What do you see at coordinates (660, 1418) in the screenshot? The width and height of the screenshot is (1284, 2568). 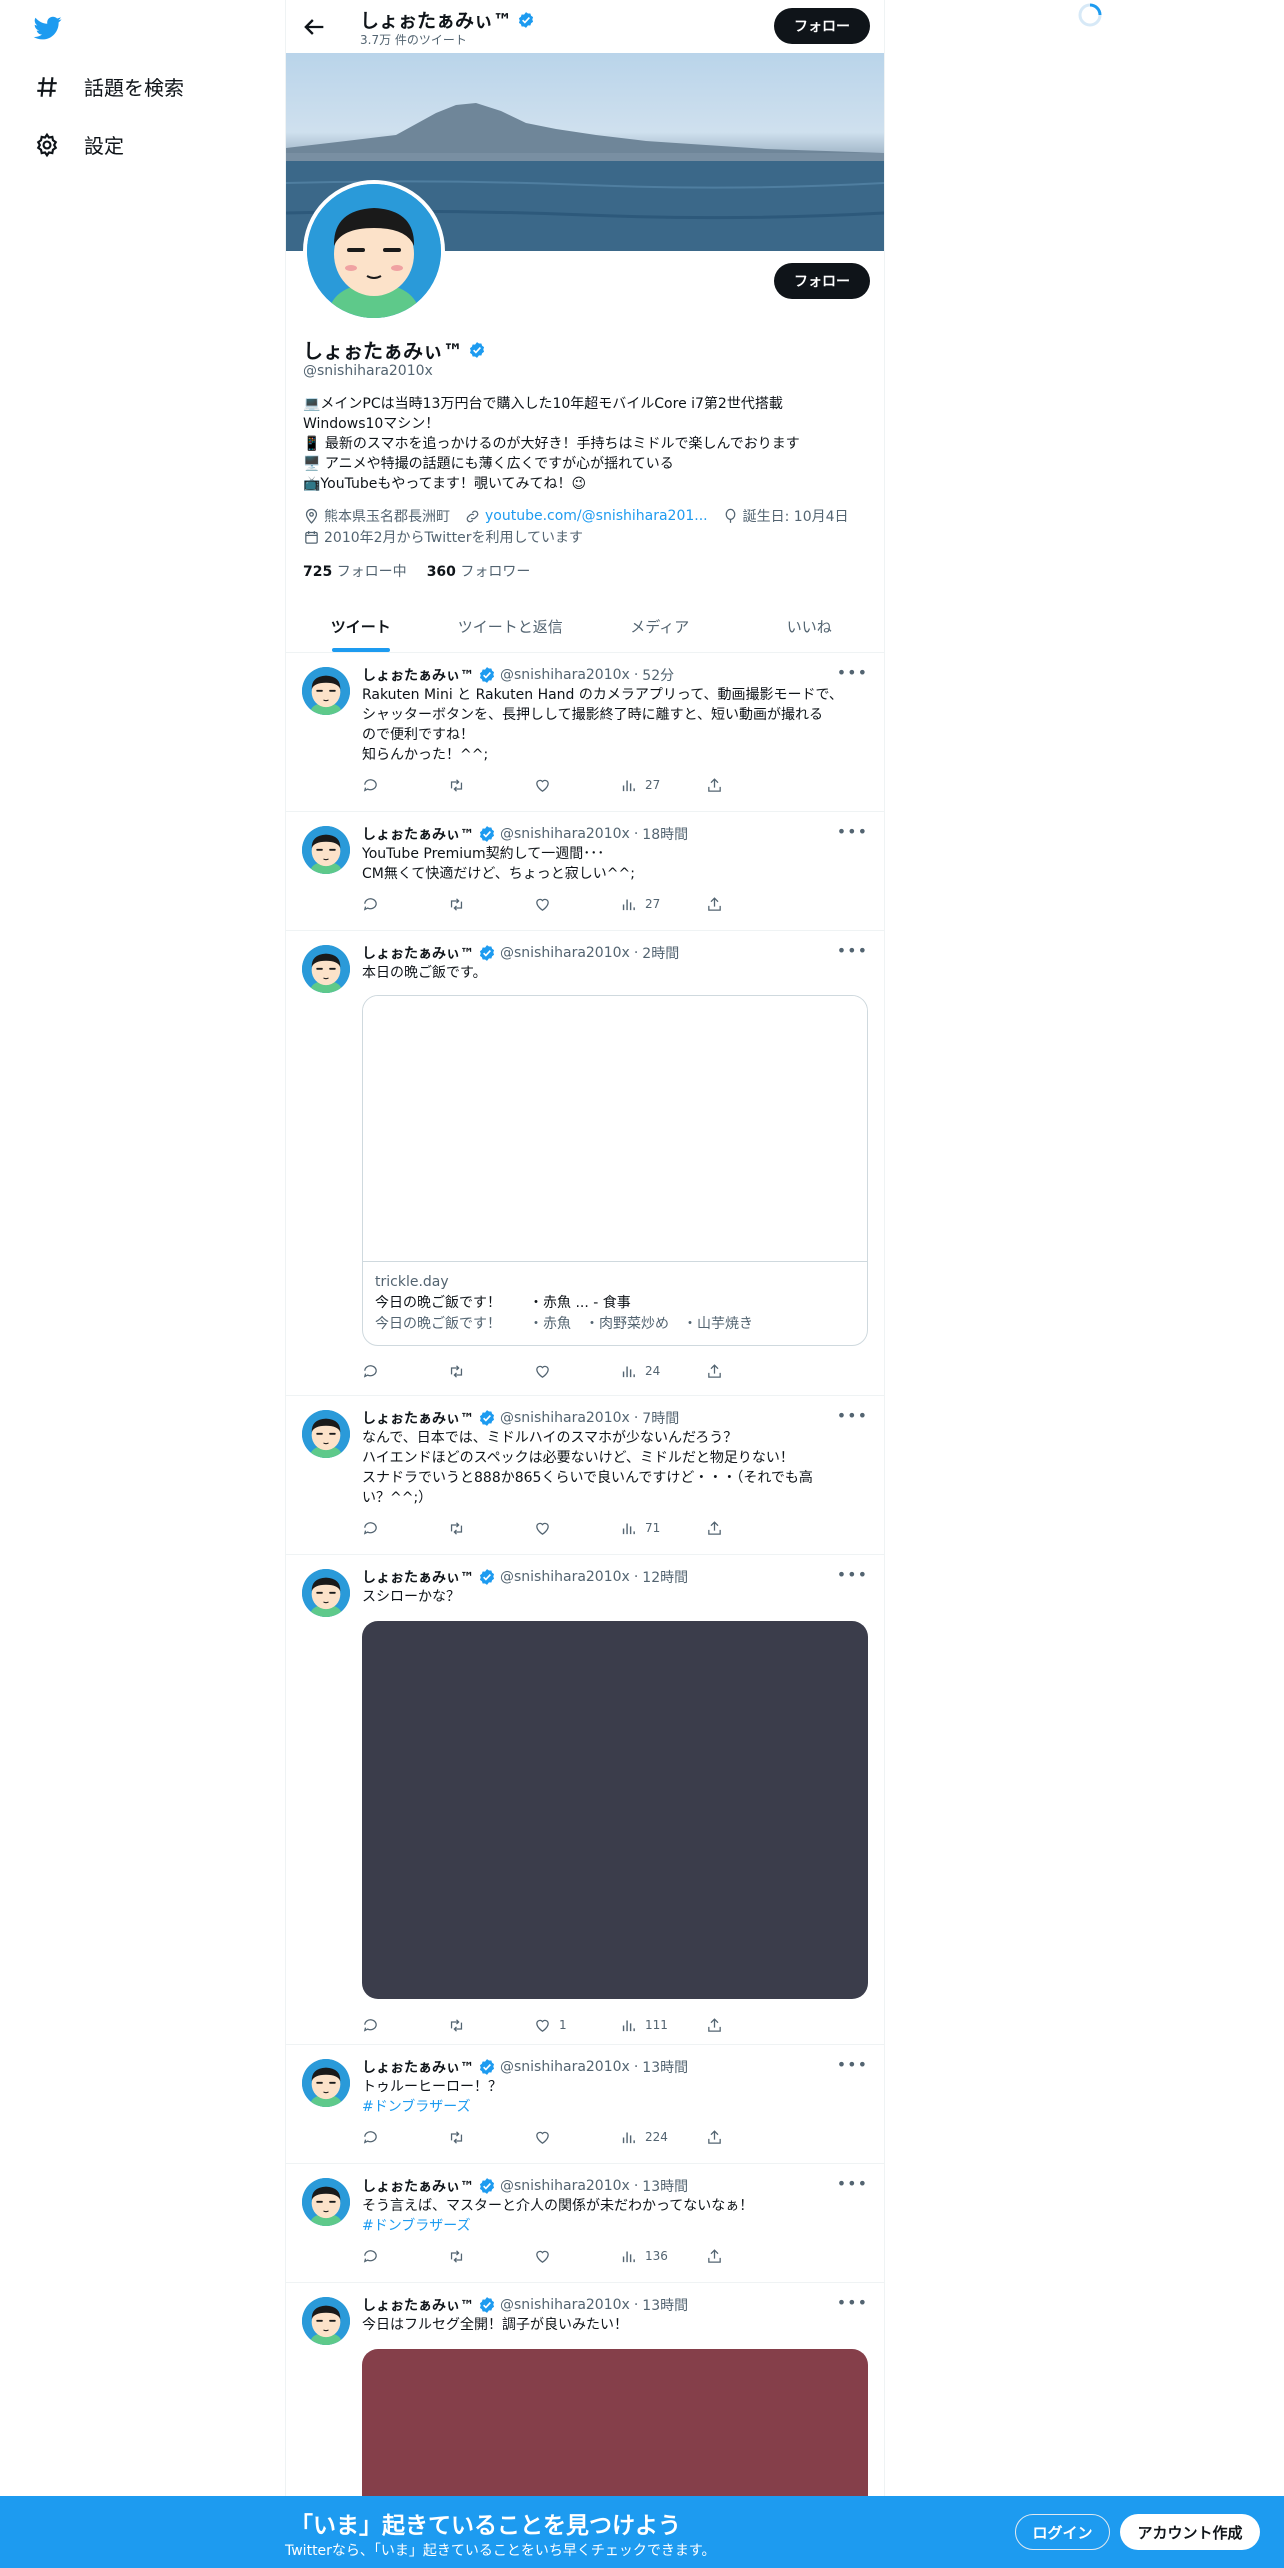 I see `tweet-timestamp: 7時間` at bounding box center [660, 1418].